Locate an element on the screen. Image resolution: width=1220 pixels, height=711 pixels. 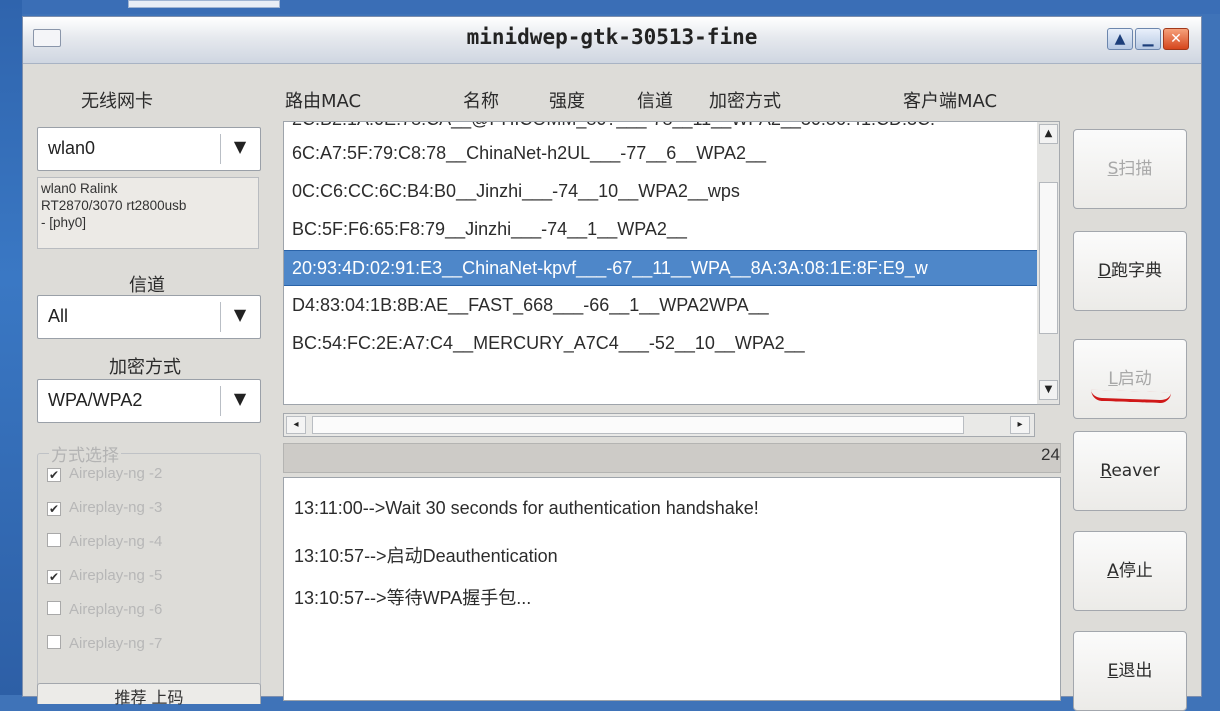
stop-label: 停止 is located at coordinates (1135, 571).